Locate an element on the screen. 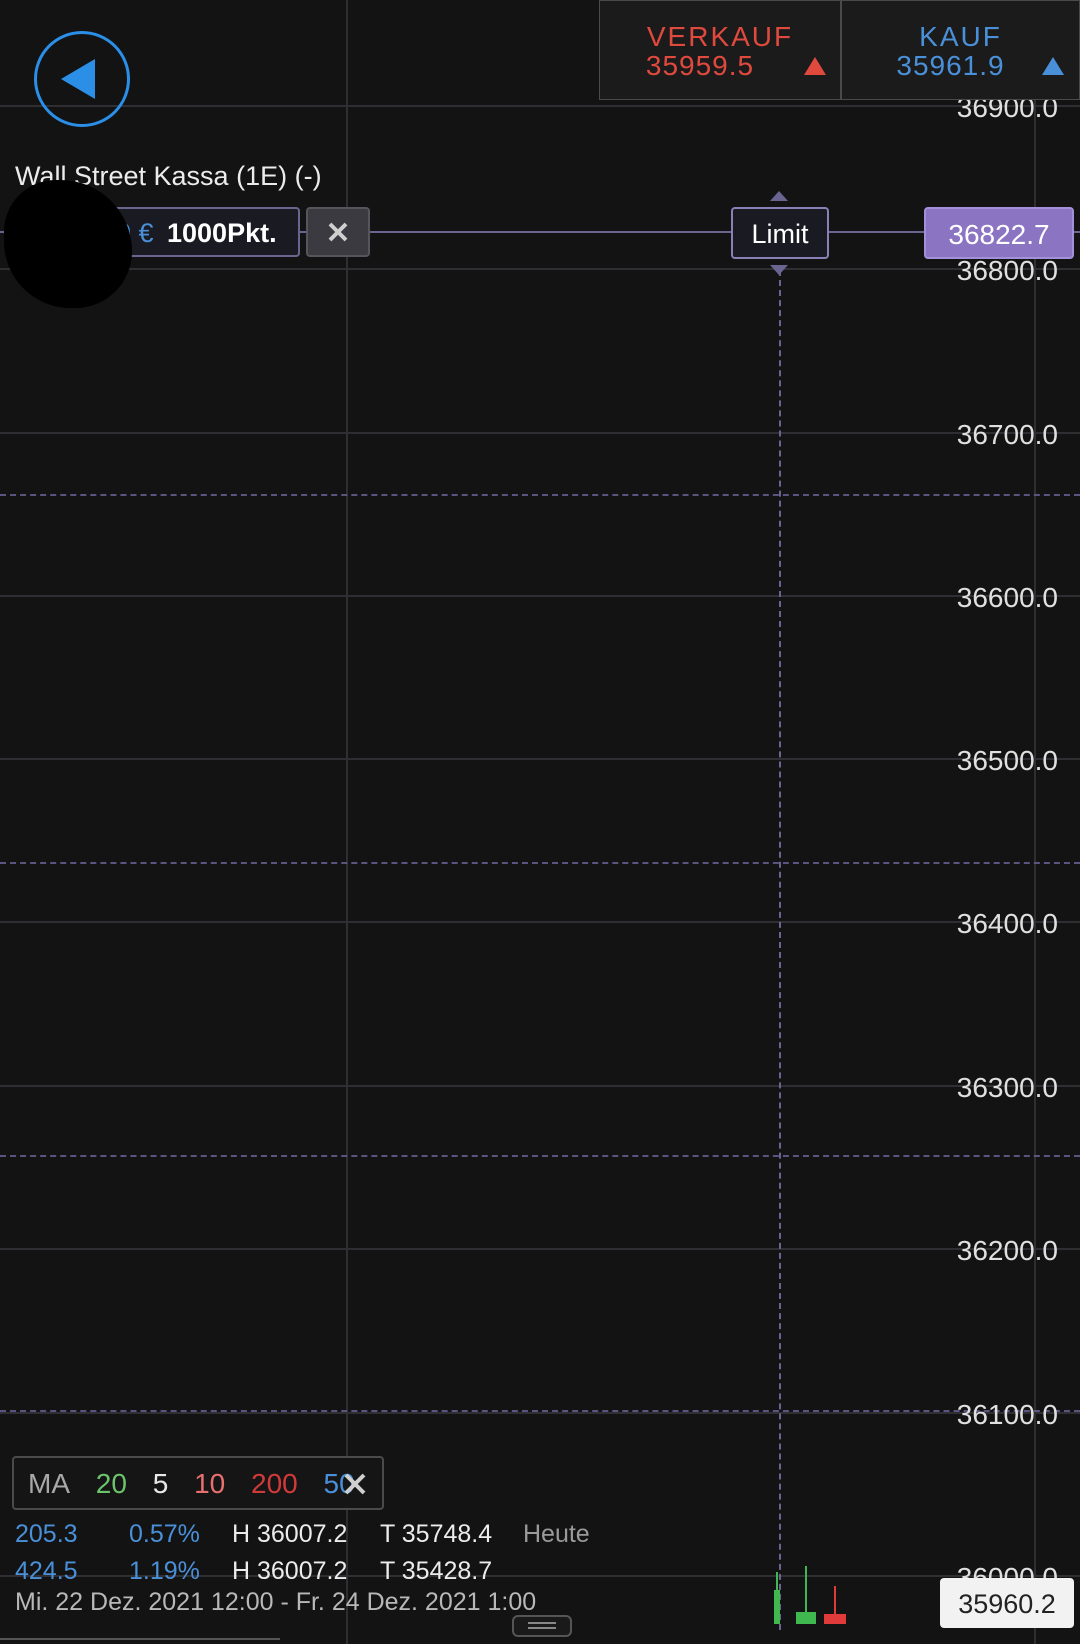 Image resolution: width=1080 pixels, height=1644 pixels. buy-up-arrow-icon is located at coordinates (1053, 66).